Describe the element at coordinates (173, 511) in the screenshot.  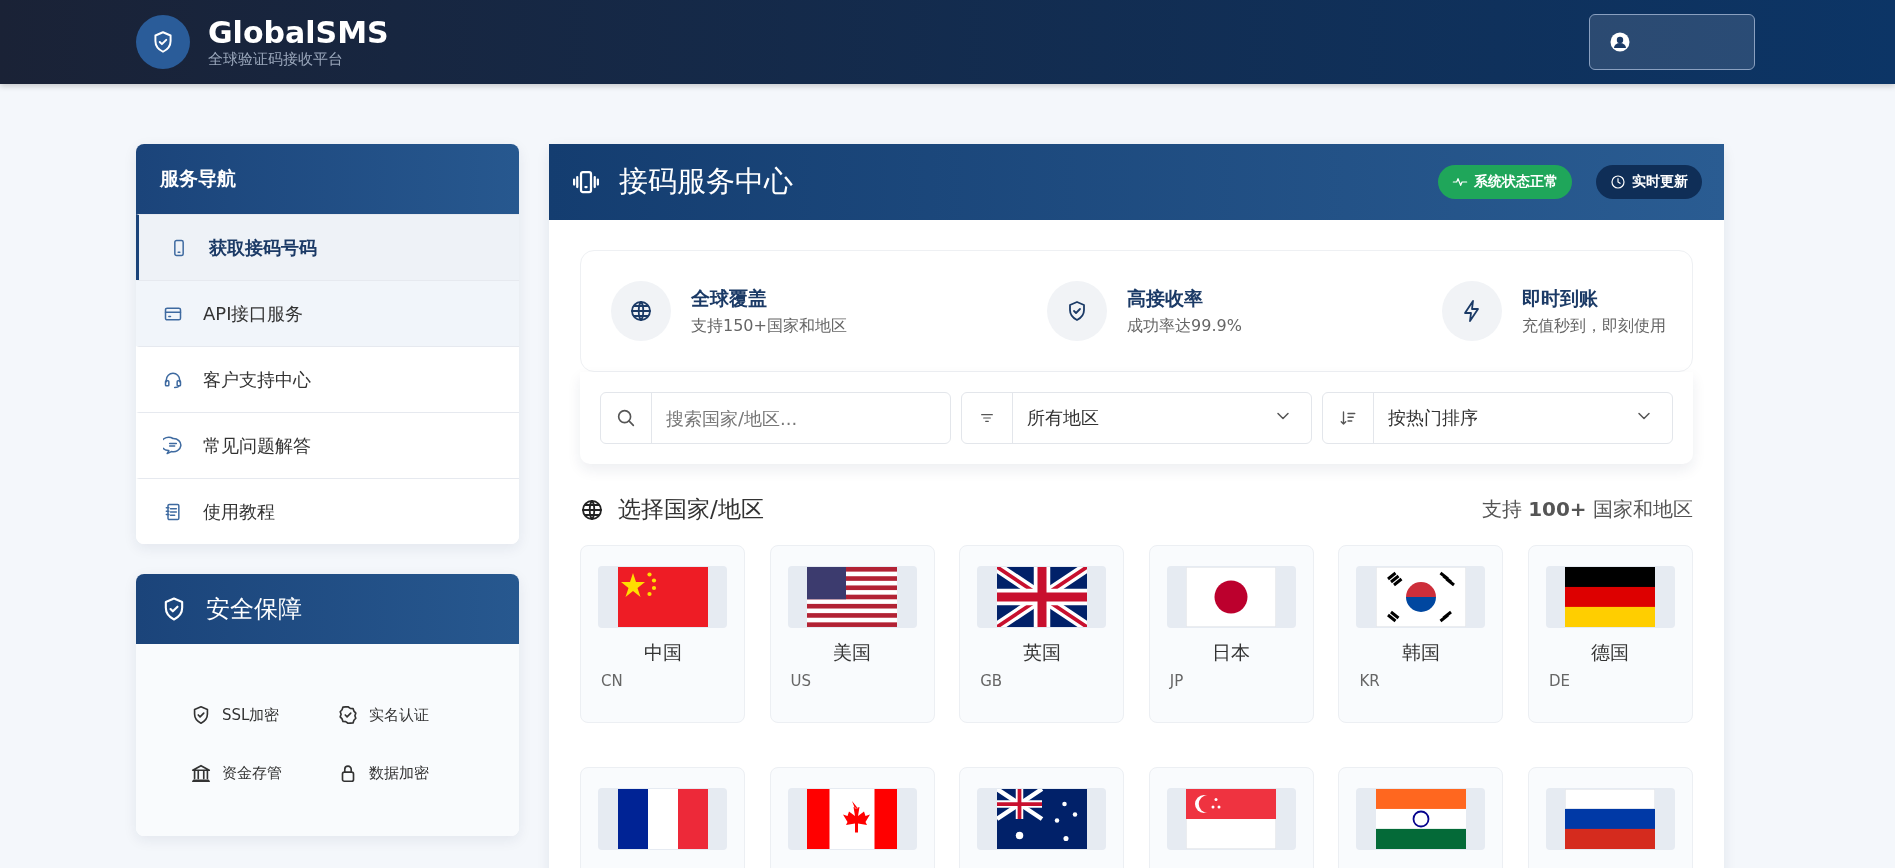
I see `document-icon` at that location.